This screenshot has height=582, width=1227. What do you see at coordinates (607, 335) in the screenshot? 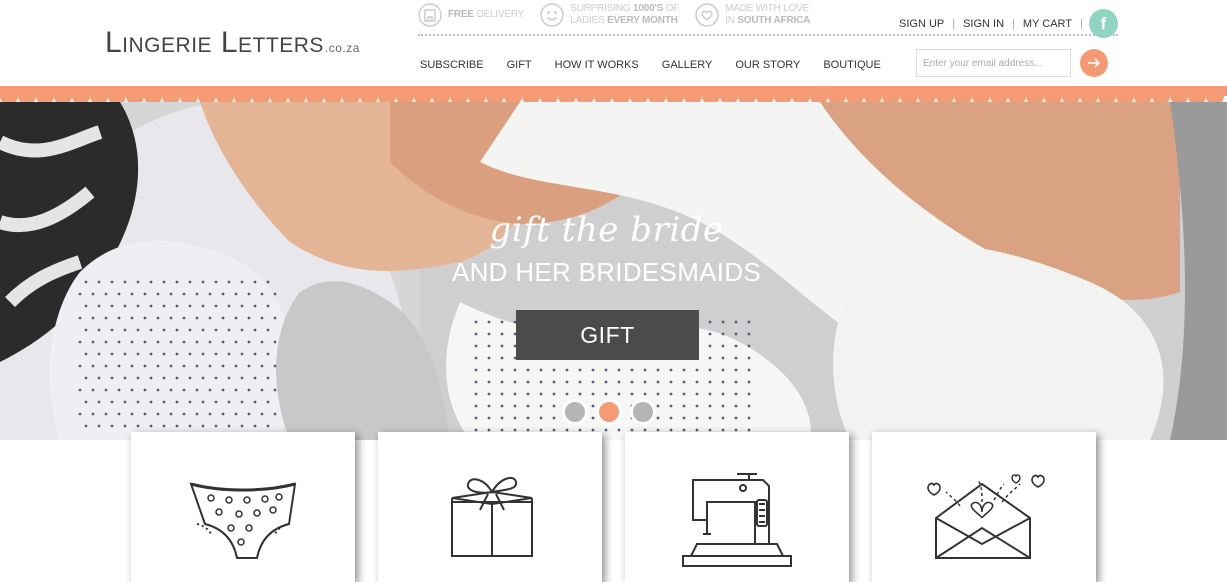
I see `hero-gift-button: GIFT` at bounding box center [607, 335].